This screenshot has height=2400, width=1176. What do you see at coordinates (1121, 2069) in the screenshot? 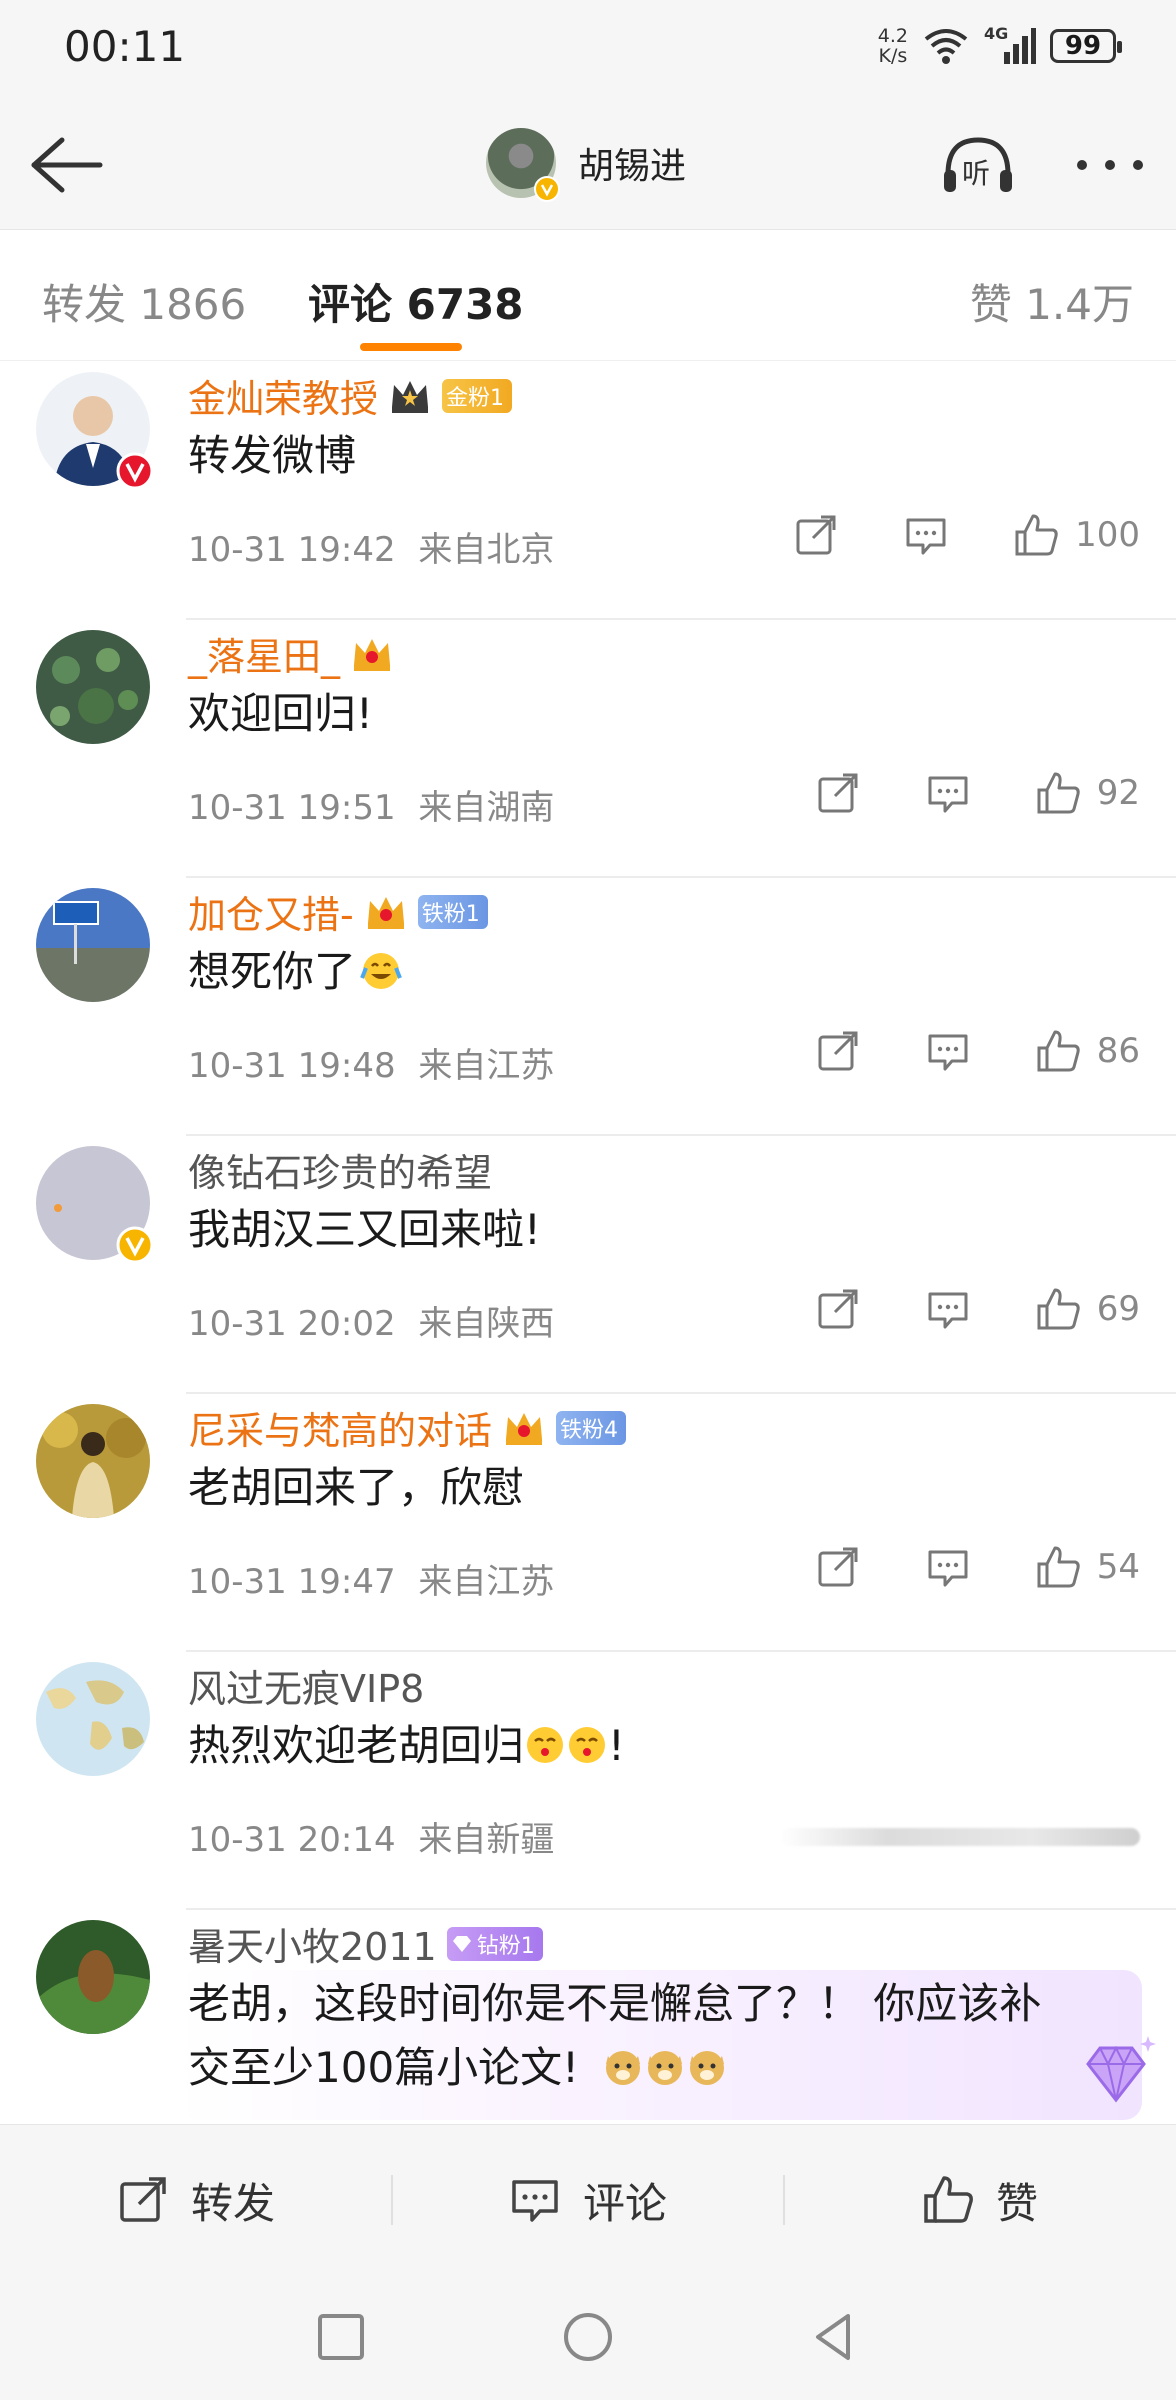
I see `diamond-decoration-icon` at bounding box center [1121, 2069].